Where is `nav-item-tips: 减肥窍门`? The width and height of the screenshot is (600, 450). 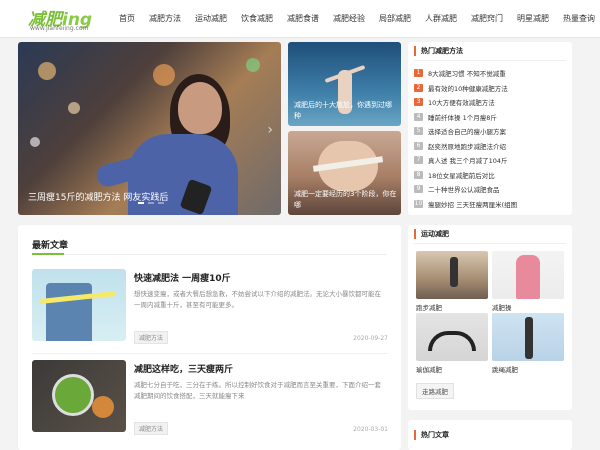
nav-item-tips: 减肥窍门 is located at coordinates (487, 19).